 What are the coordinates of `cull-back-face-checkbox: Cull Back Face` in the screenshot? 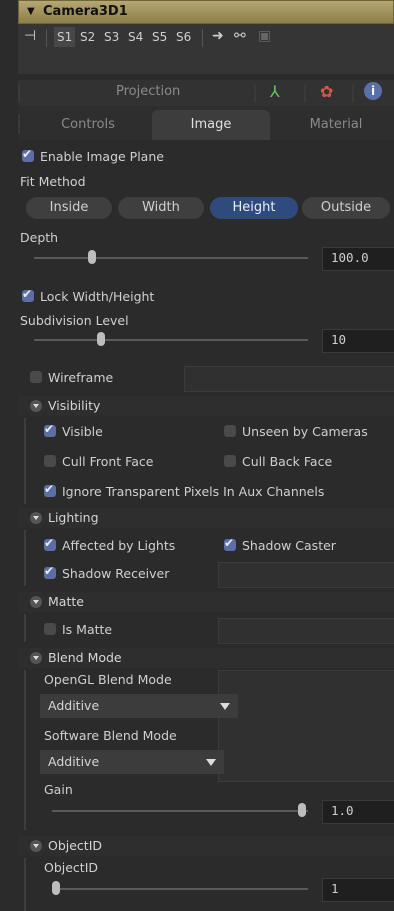 It's located at (278, 461).